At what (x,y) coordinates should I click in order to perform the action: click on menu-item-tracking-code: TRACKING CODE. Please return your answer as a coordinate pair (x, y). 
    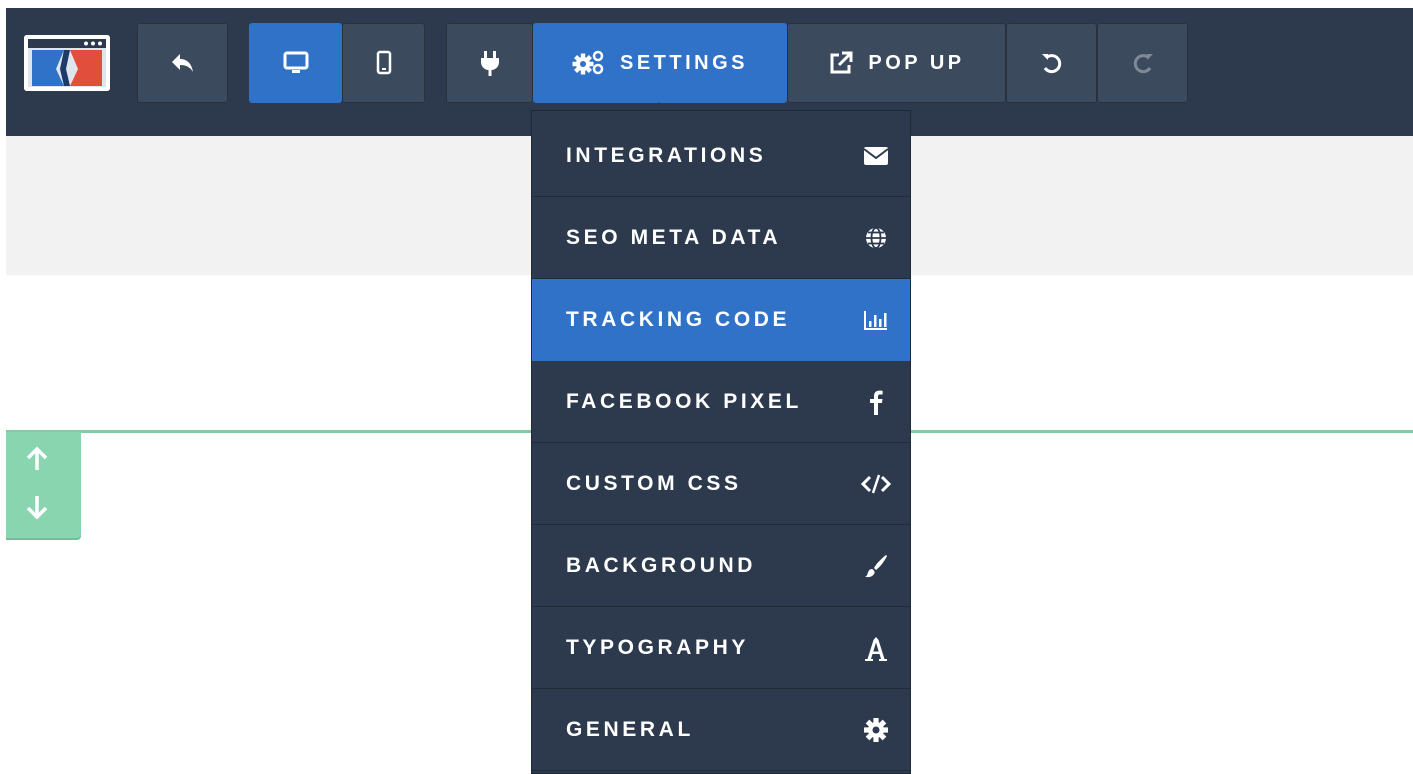
    Looking at the image, I should click on (721, 320).